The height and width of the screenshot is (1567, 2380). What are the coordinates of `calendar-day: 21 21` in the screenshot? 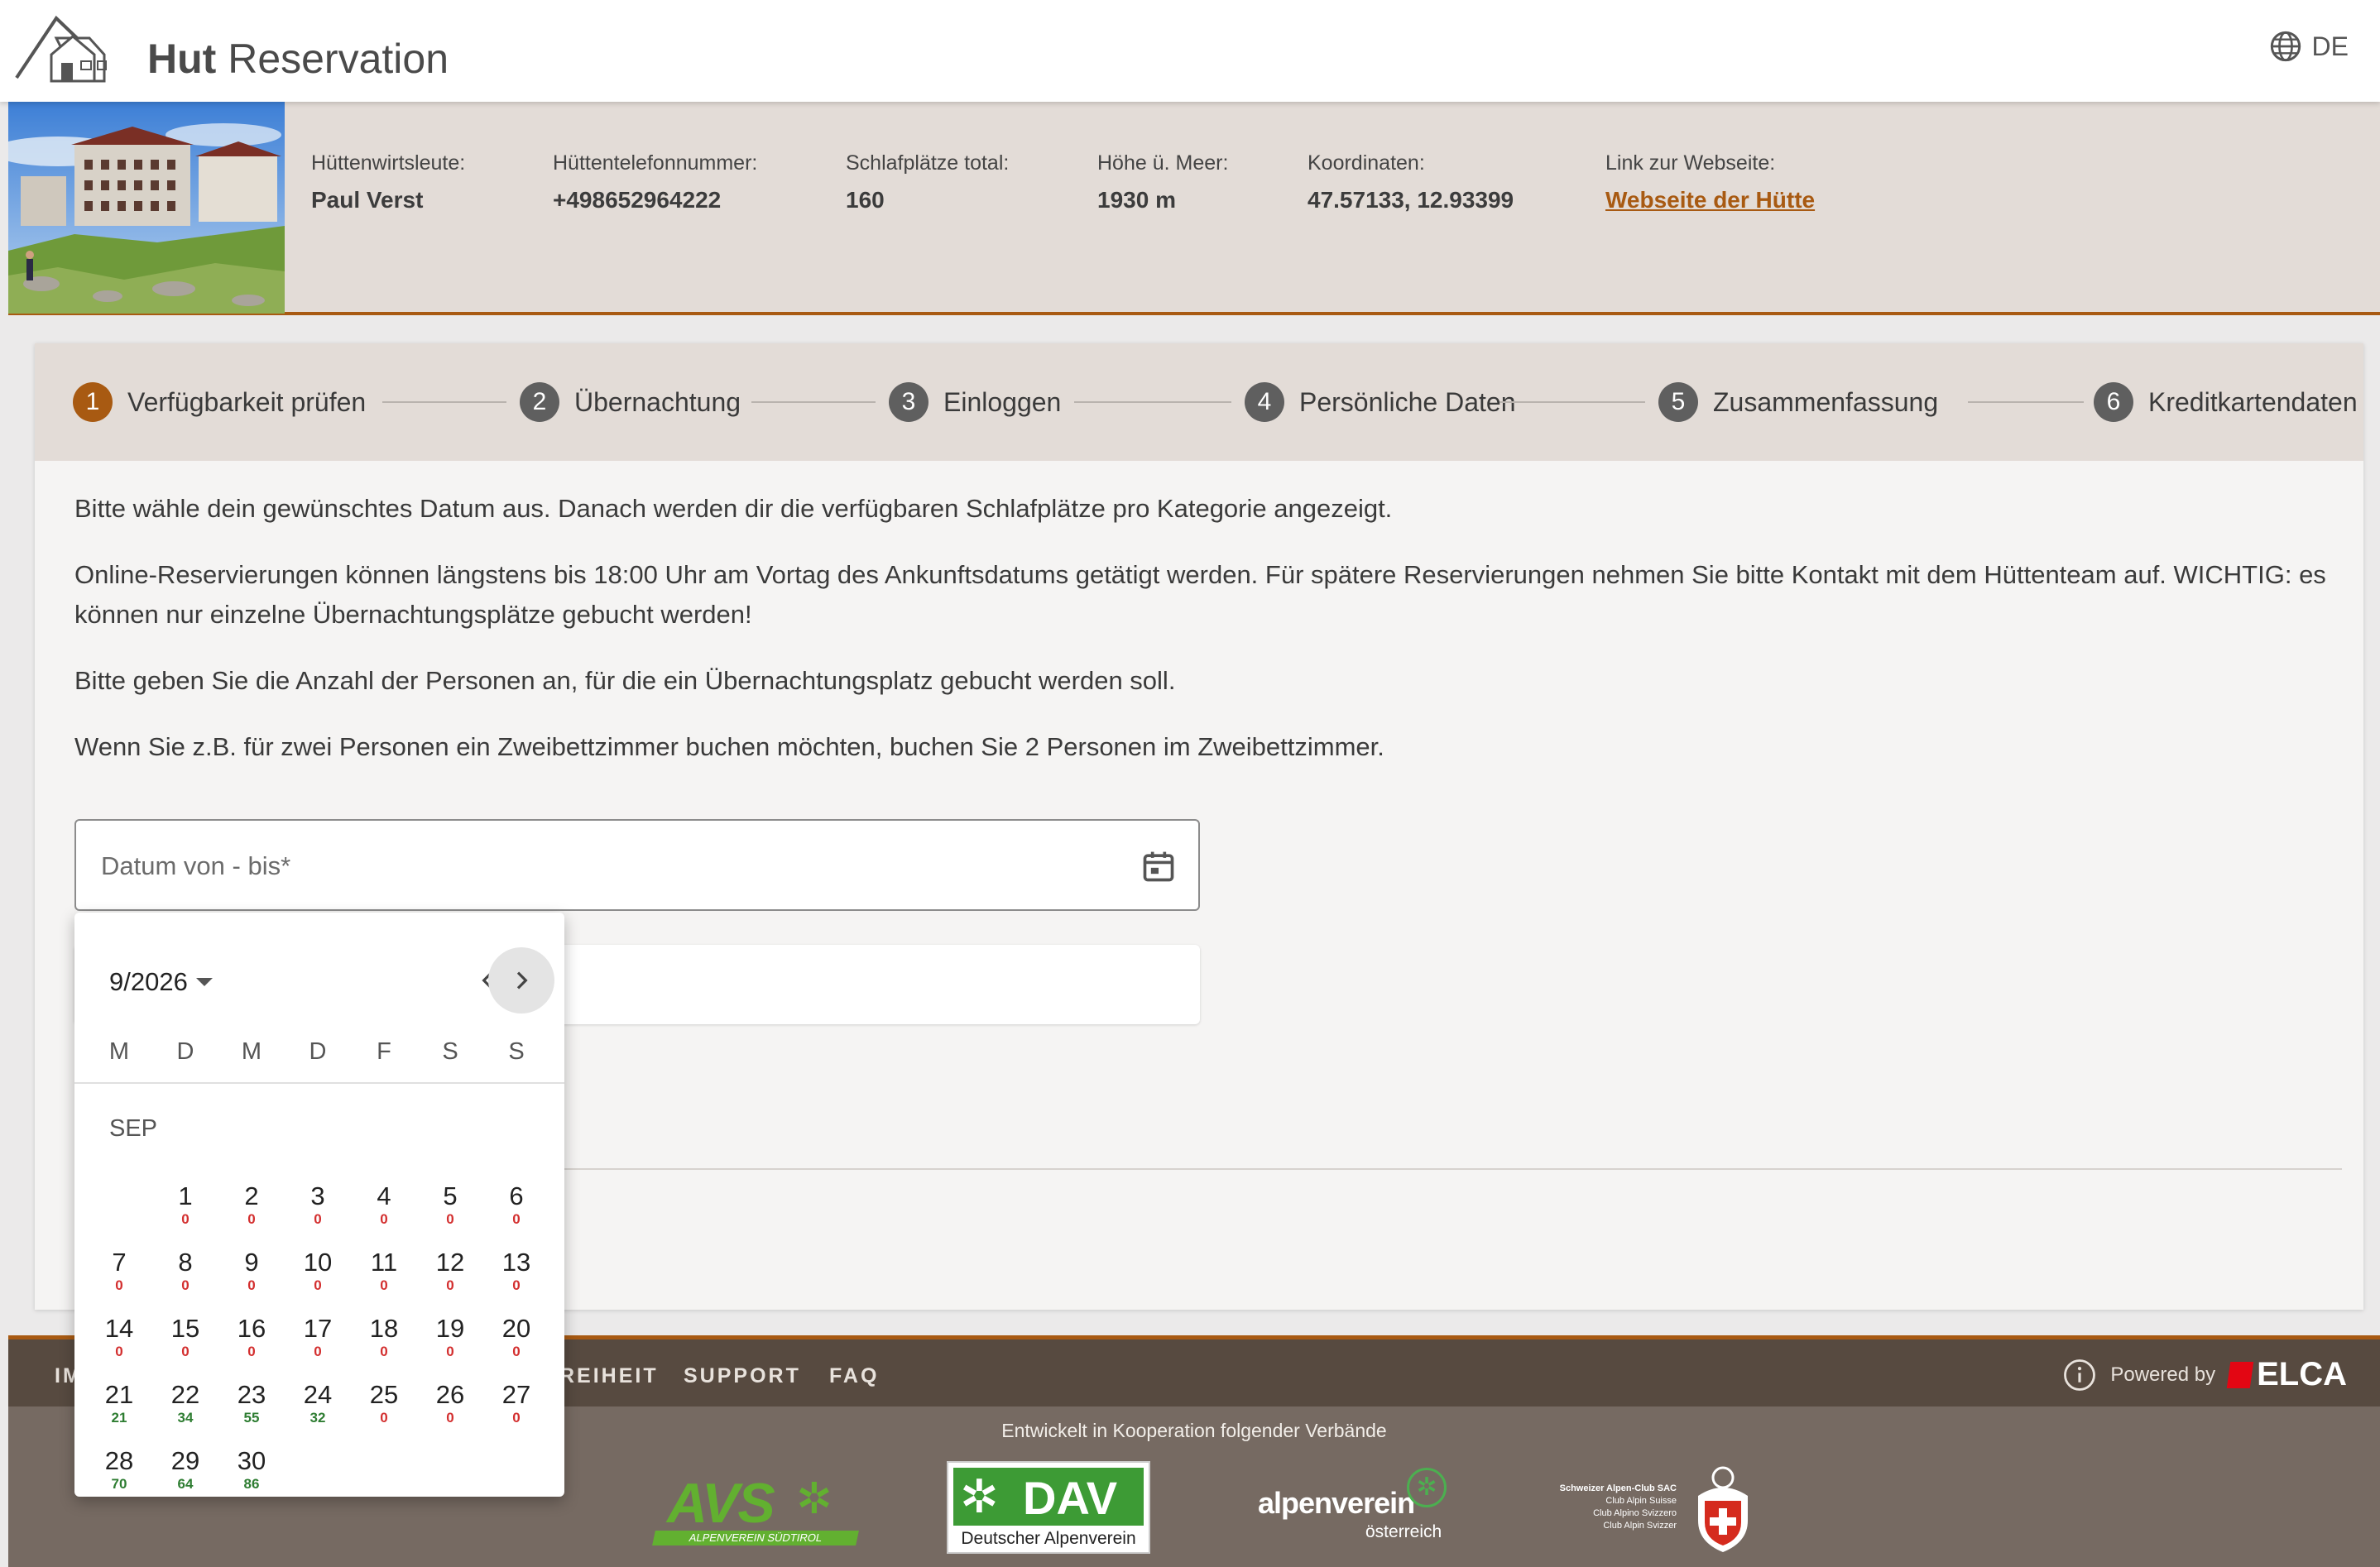 It's located at (119, 1405).